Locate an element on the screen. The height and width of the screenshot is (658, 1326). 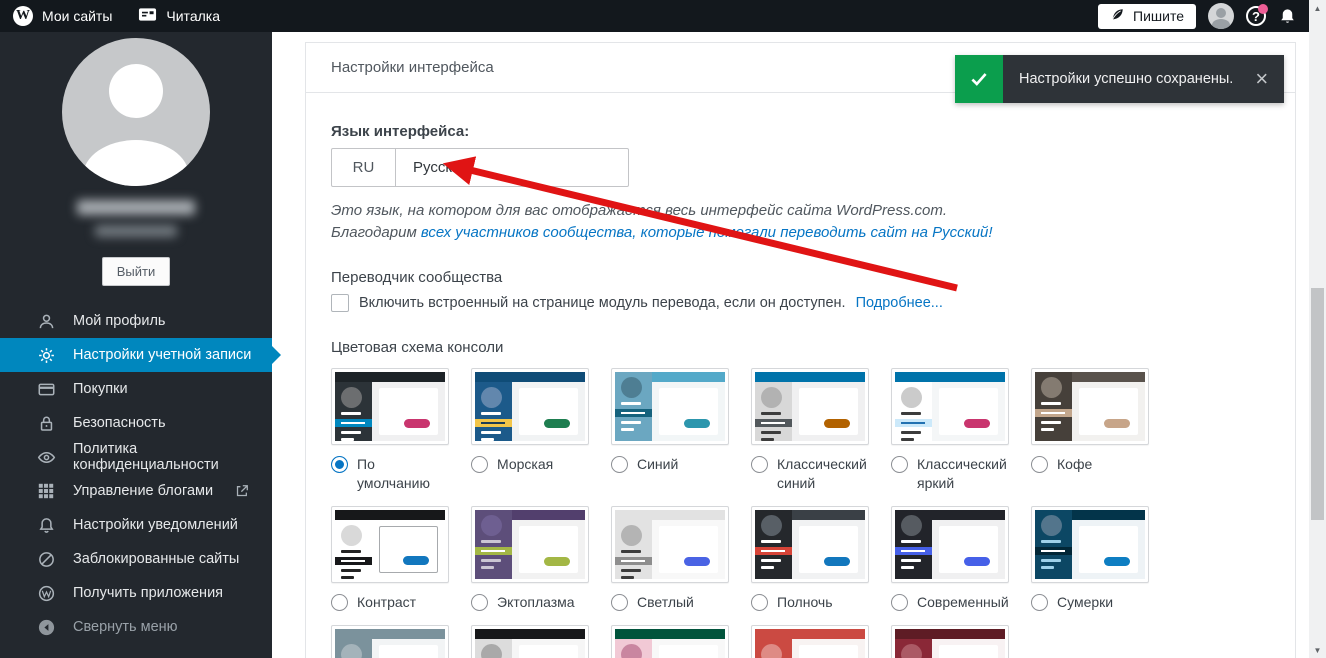
sidebar-item-label: Настройки уведомлений is located at coordinates (155, 525).